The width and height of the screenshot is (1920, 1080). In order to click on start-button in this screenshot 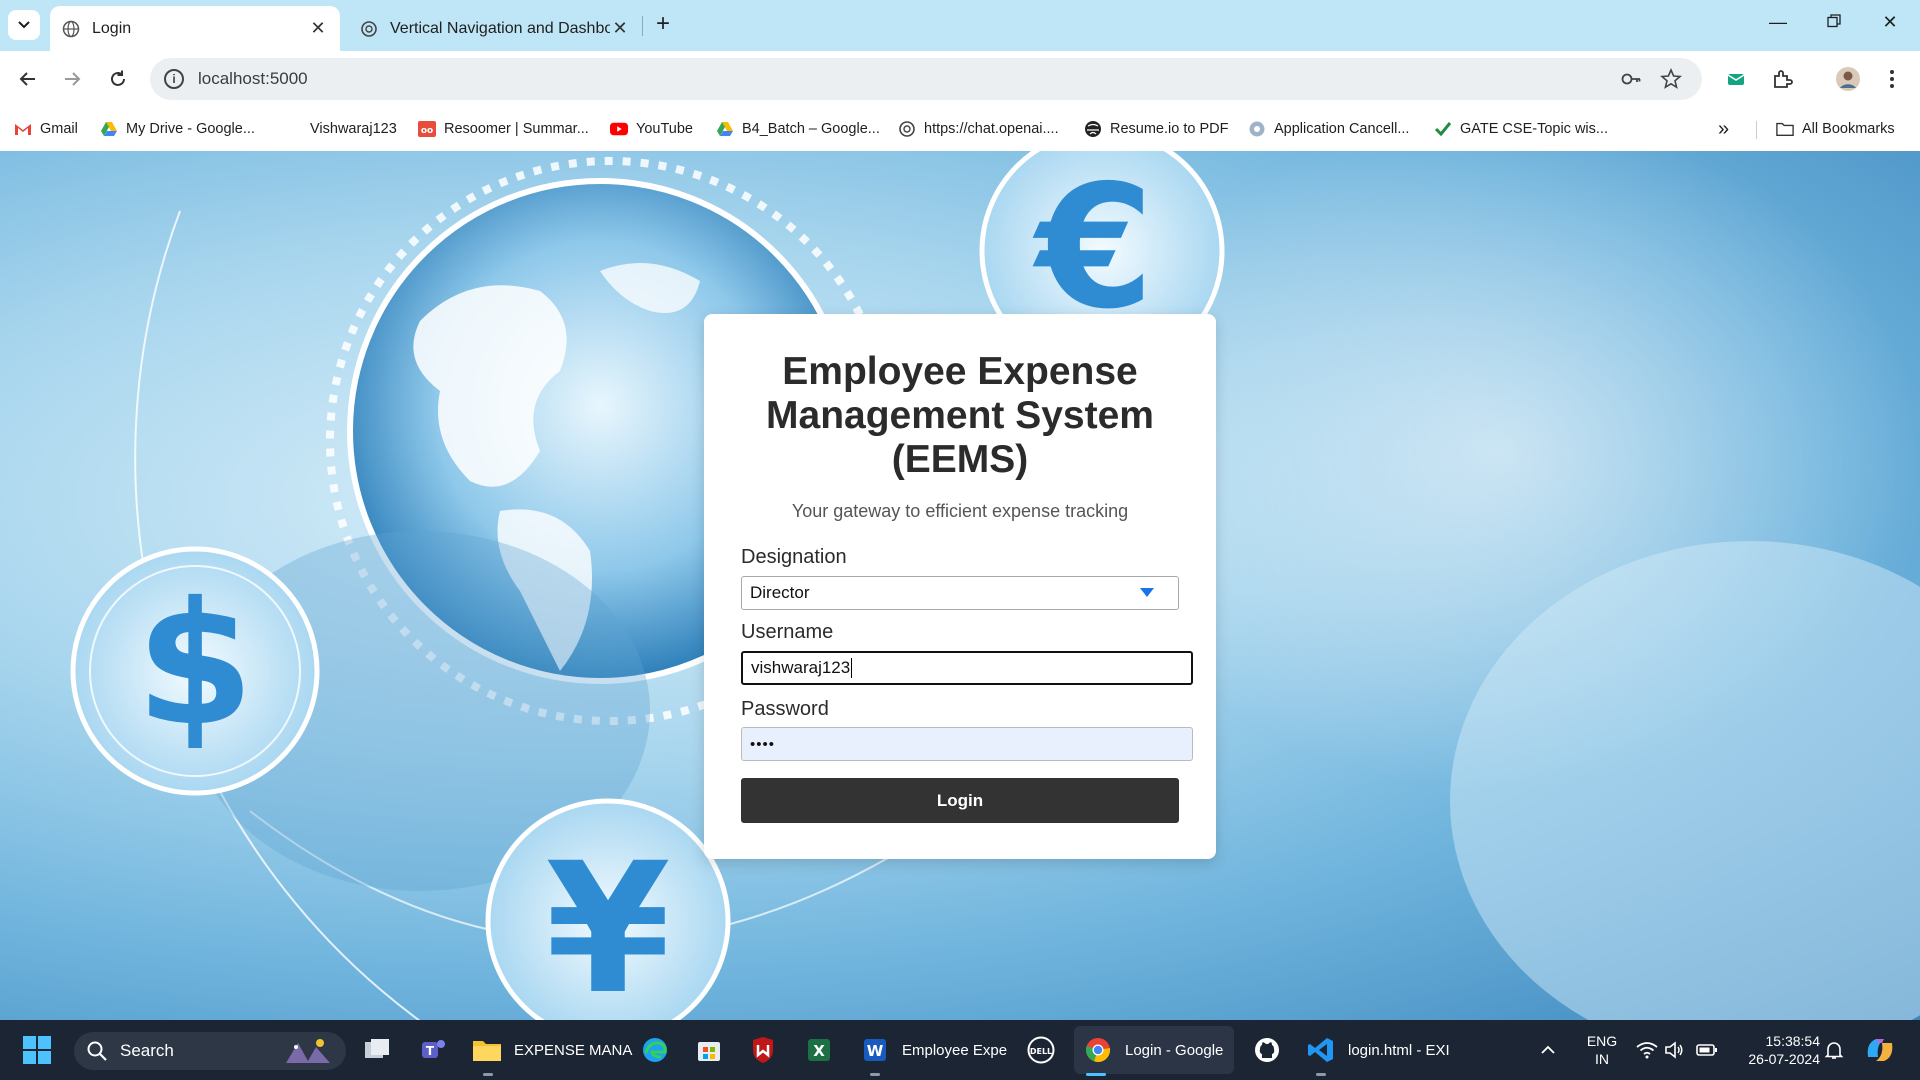, I will do `click(37, 1050)`.